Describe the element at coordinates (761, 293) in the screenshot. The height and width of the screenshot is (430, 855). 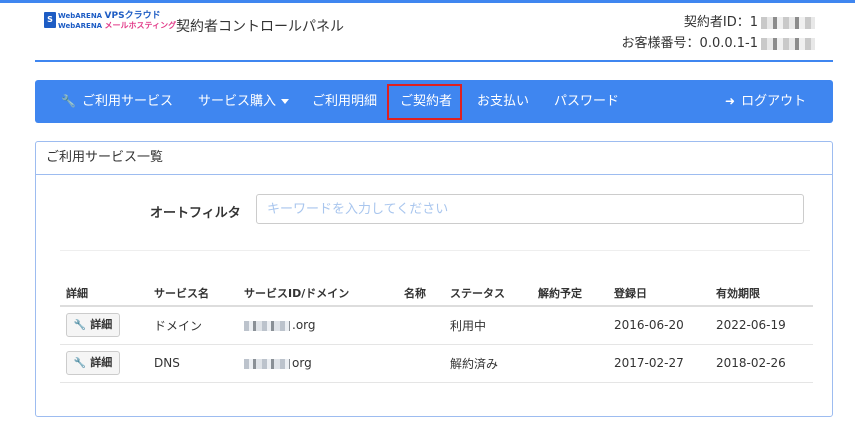
I see `column-header: 有効期限` at that location.